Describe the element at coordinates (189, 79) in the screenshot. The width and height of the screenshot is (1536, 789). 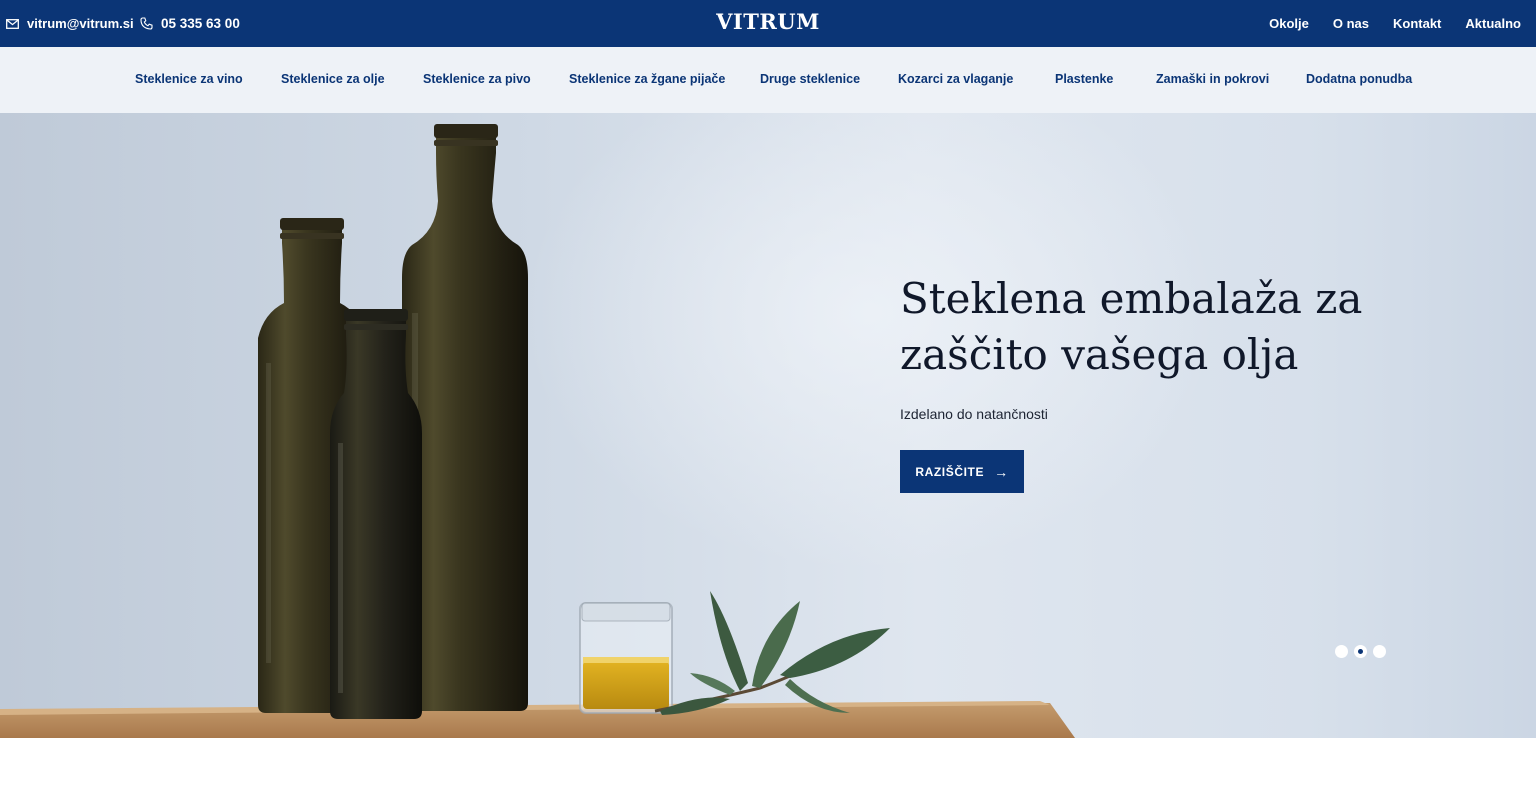
I see `category-wine-bottles: Steklenice za vino` at that location.